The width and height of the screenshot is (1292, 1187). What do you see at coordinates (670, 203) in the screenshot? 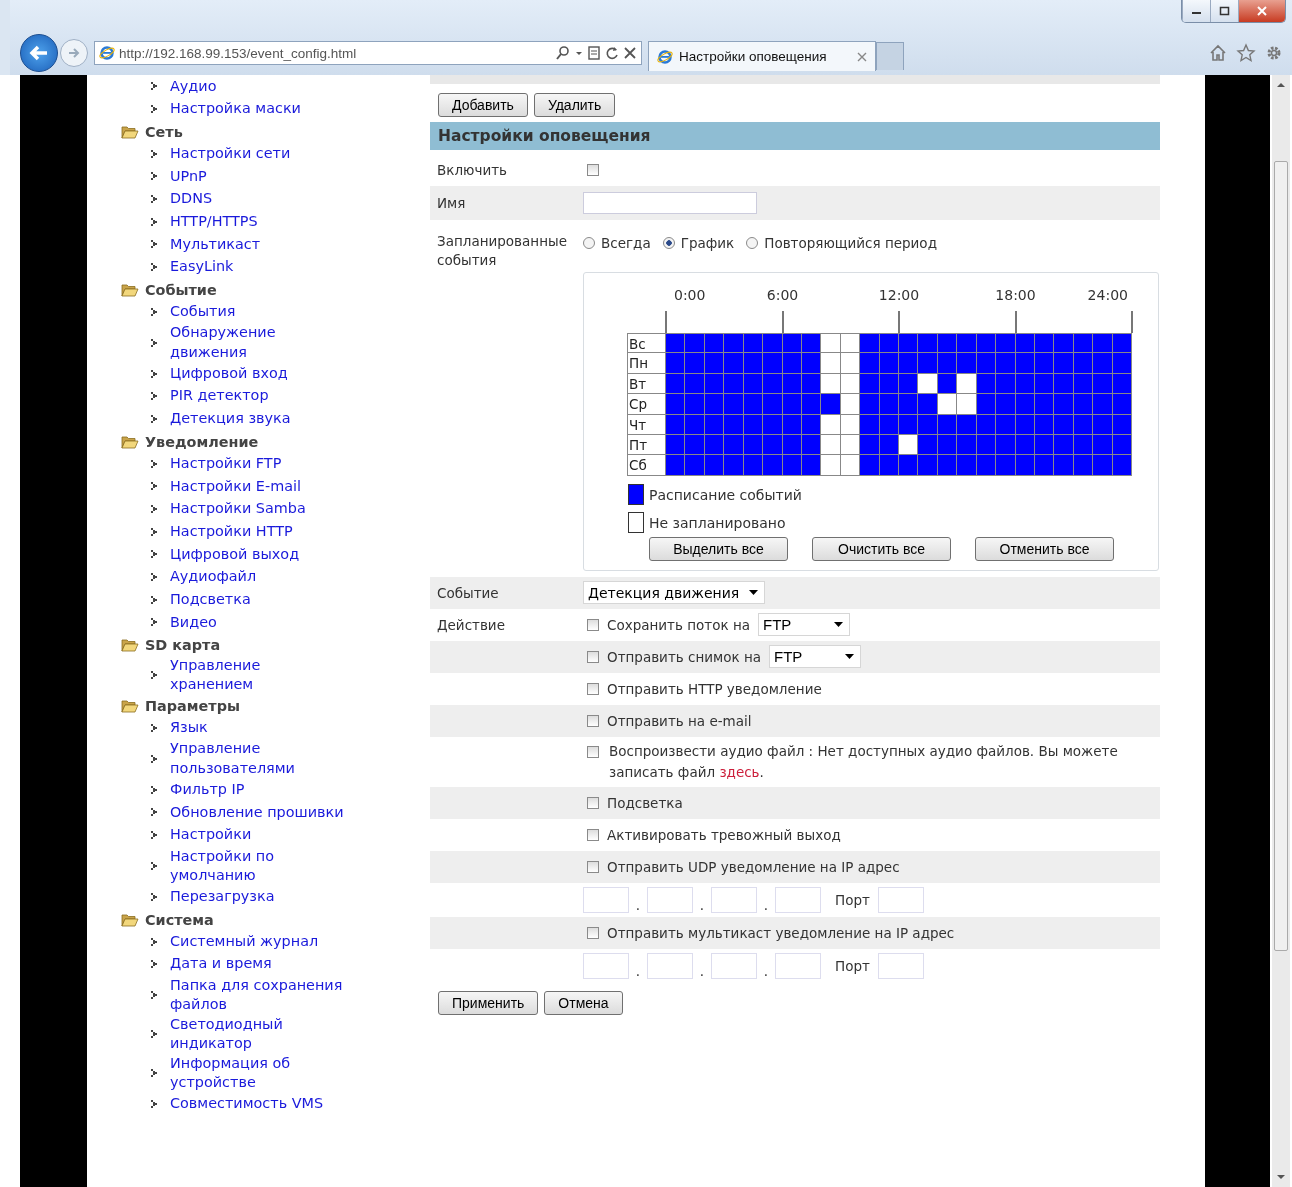
I see `input-field` at bounding box center [670, 203].